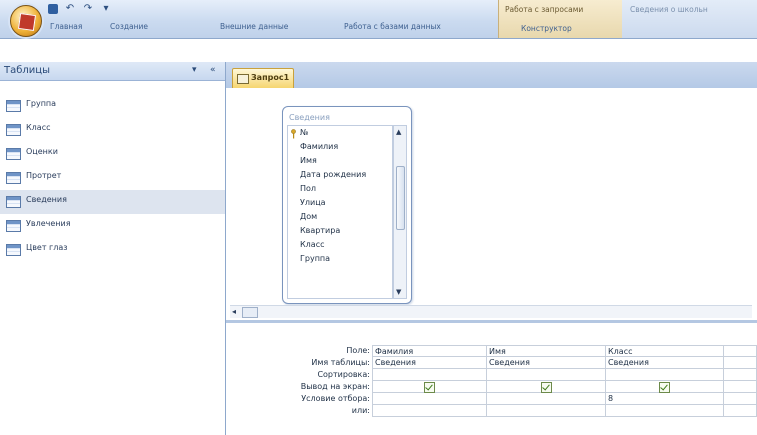 The image size is (757, 435). Describe the element at coordinates (112, 130) in the screenshot. I see `nav-item-klass: Класс` at that location.